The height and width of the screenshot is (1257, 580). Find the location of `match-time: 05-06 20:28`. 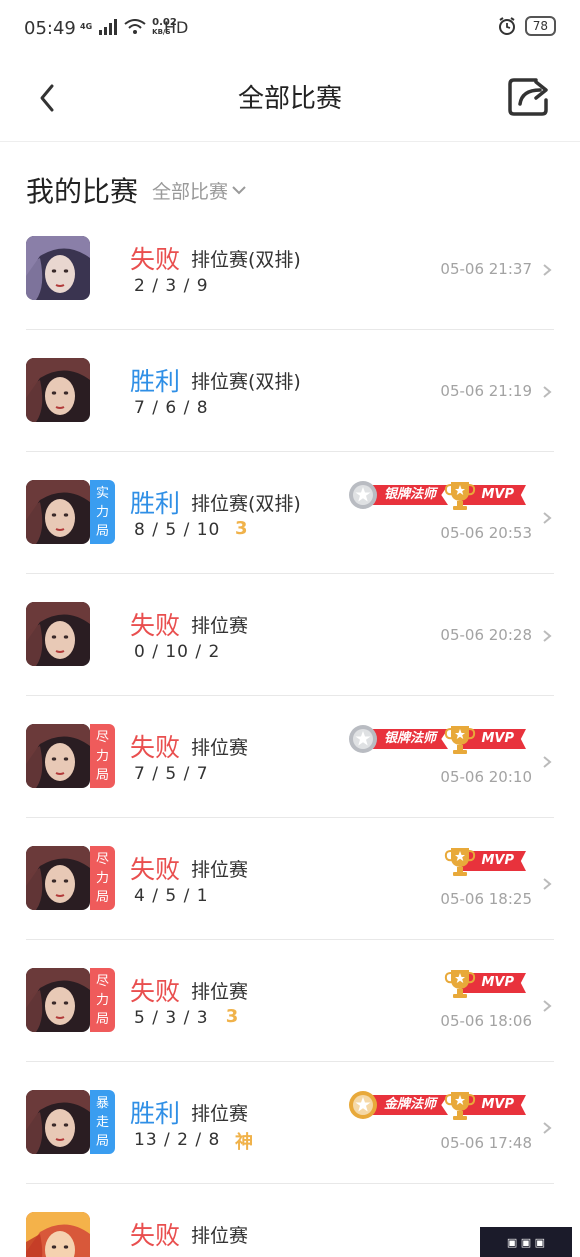

match-time: 05-06 20:28 is located at coordinates (486, 635).